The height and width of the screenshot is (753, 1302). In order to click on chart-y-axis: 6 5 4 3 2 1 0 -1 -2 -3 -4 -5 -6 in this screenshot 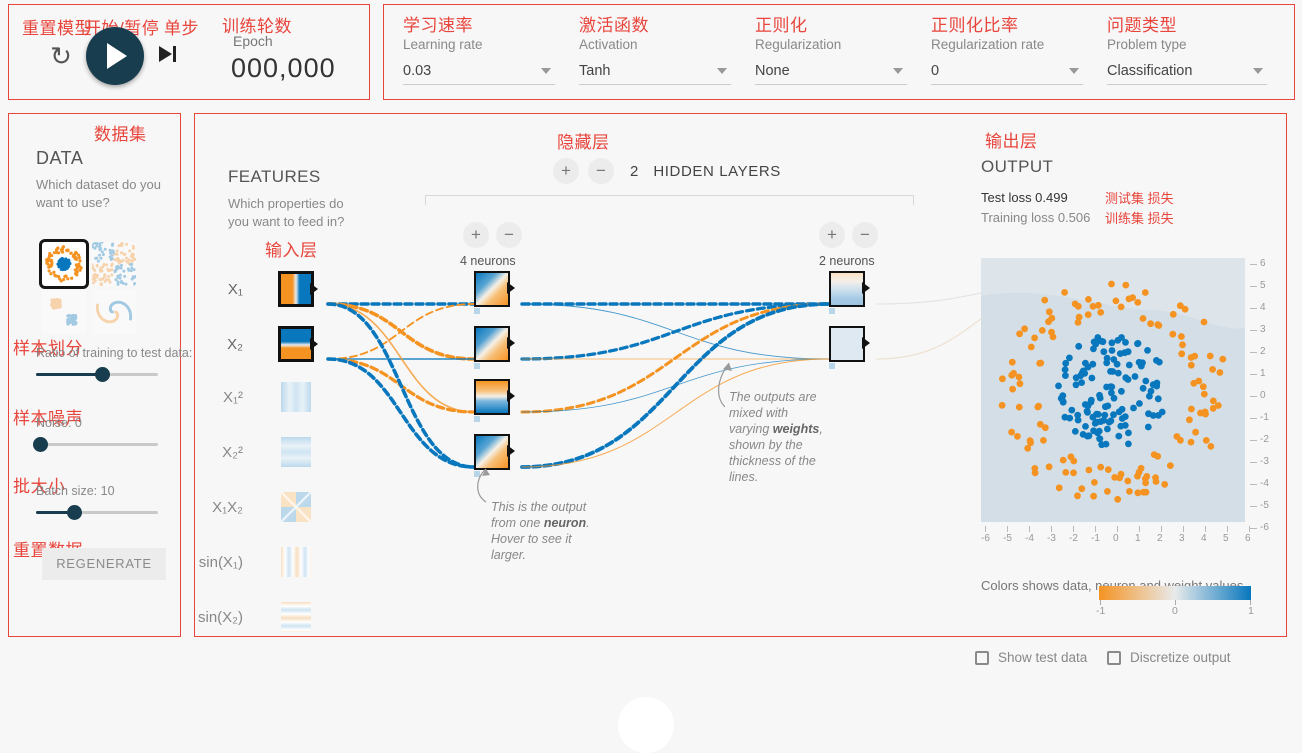, I will do `click(1261, 392)`.